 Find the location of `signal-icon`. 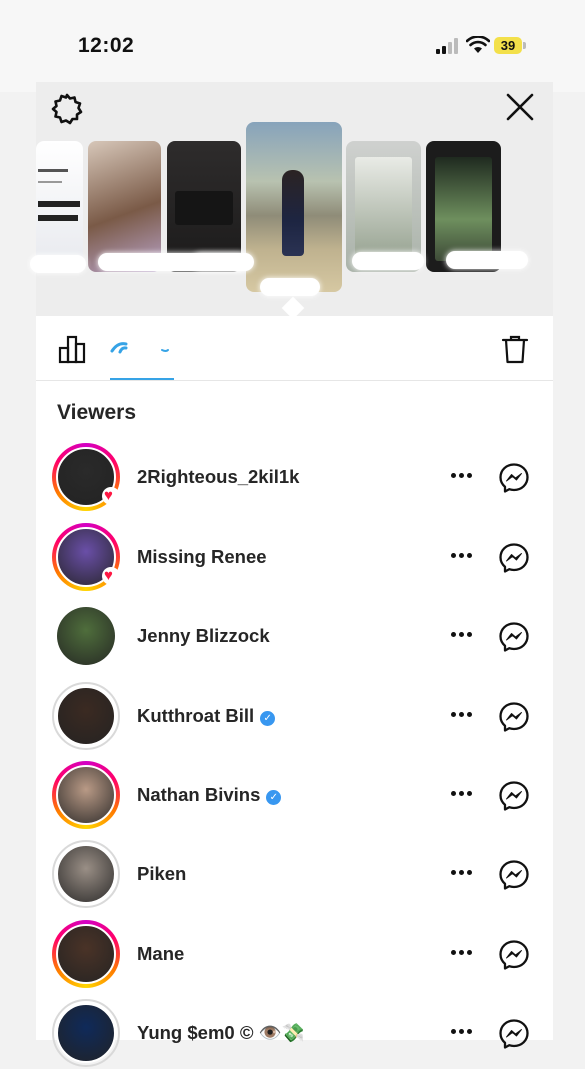

signal-icon is located at coordinates (447, 46).